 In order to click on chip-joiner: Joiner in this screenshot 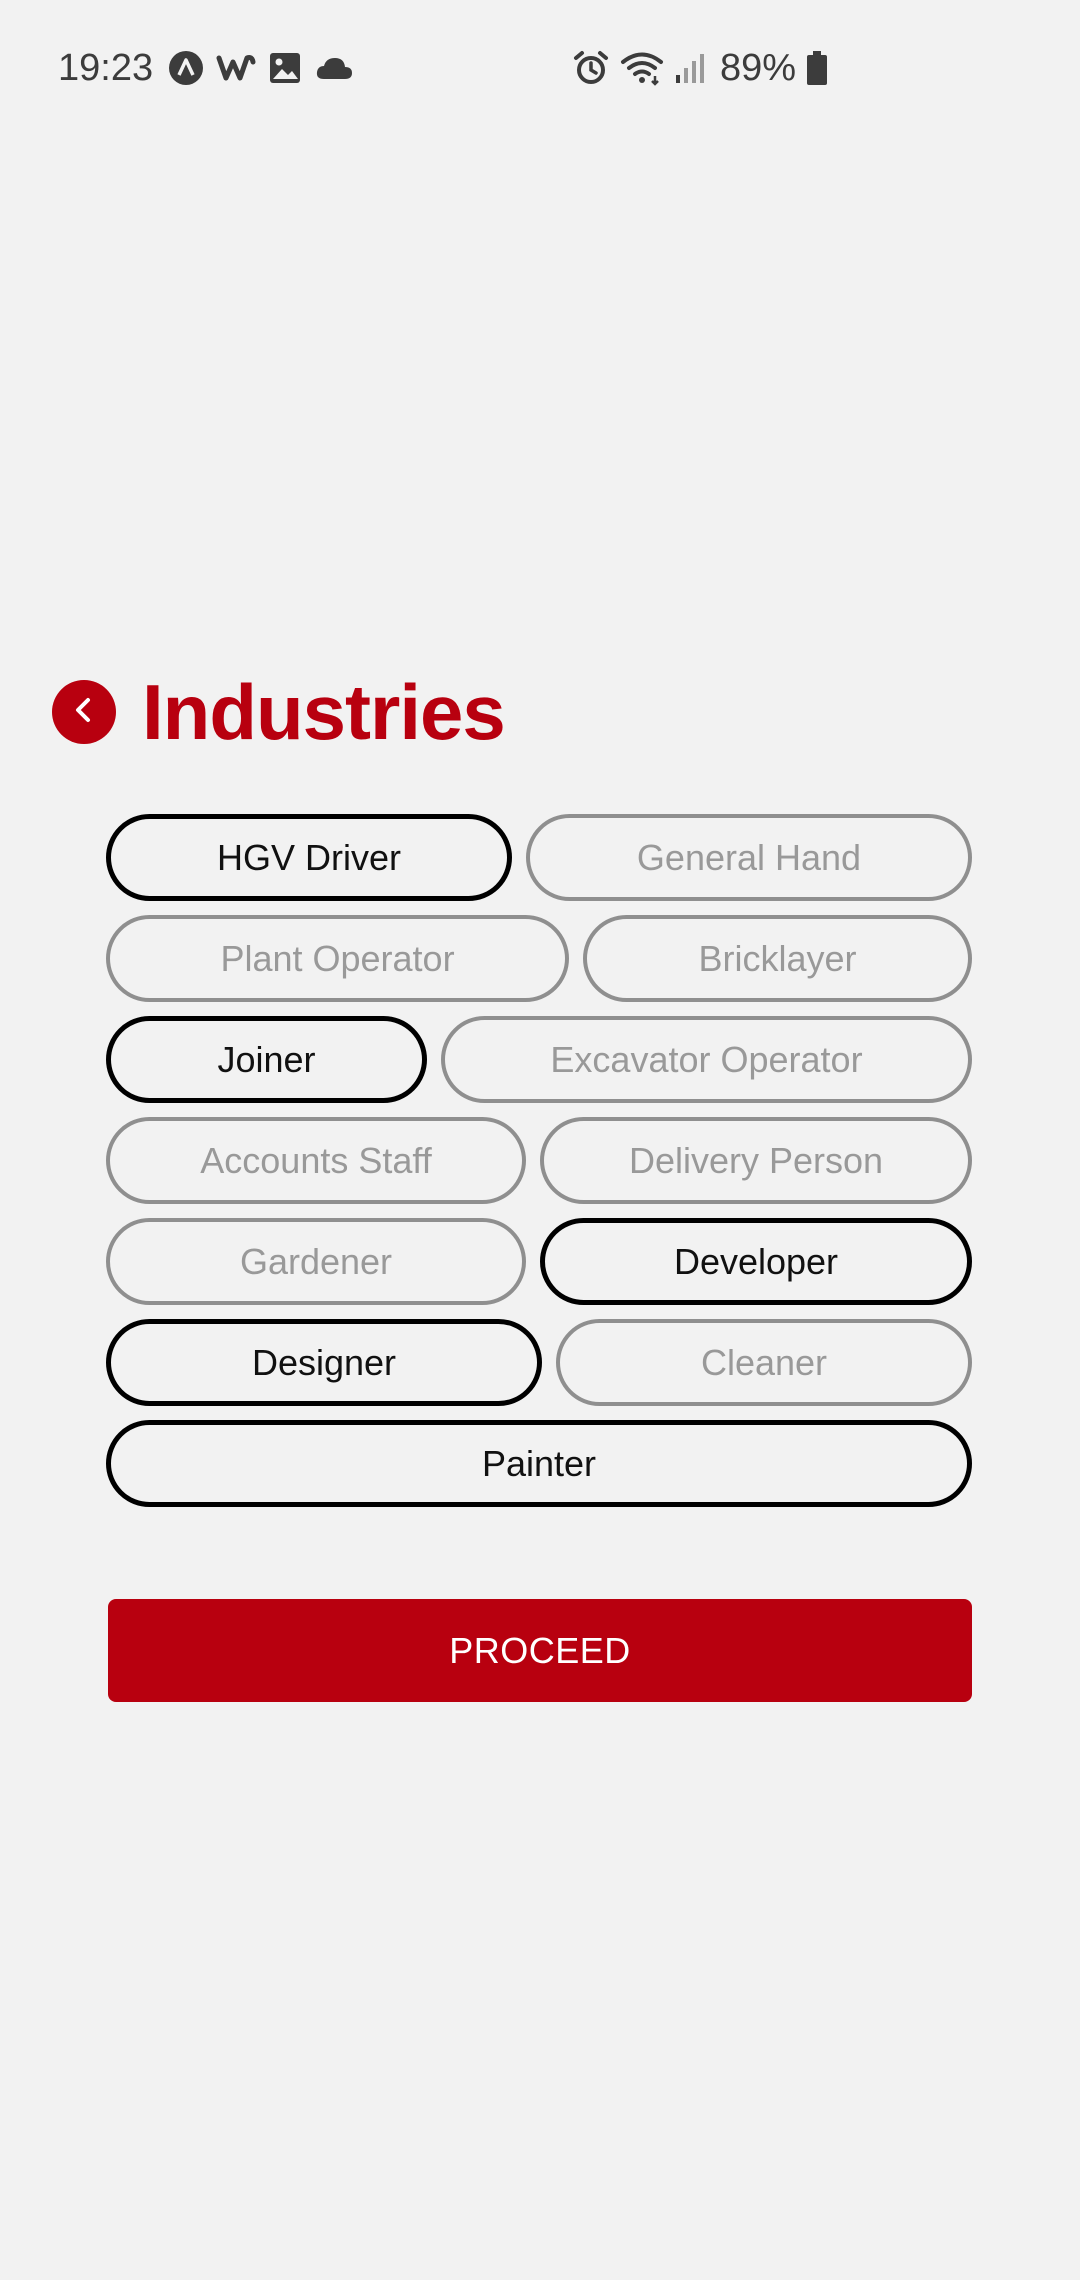, I will do `click(266, 1059)`.